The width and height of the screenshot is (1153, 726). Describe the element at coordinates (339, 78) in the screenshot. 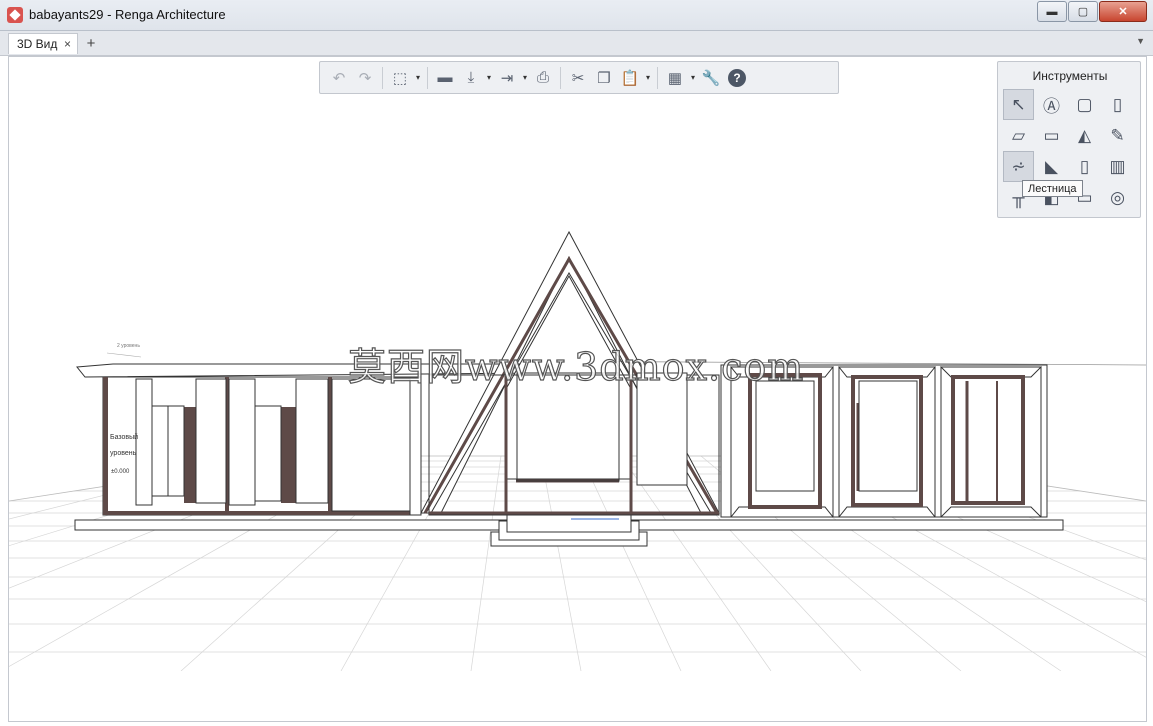

I see `undo-icon: ↶` at that location.